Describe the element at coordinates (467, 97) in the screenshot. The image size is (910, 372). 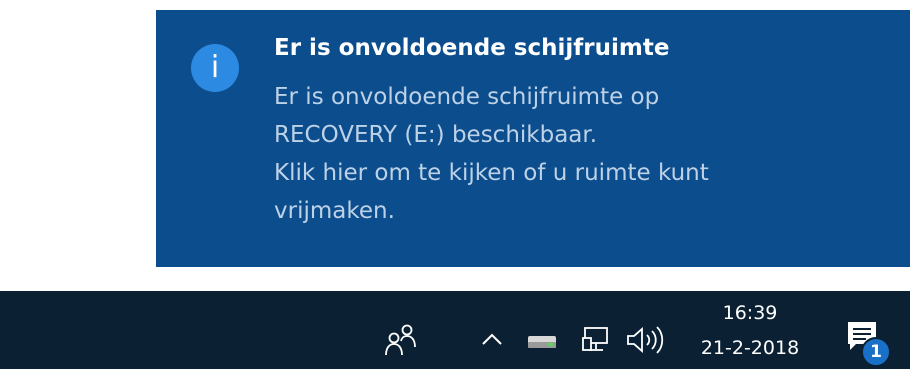
I see `notification-body-line: Er is onvoldoende schijfruimte op` at that location.